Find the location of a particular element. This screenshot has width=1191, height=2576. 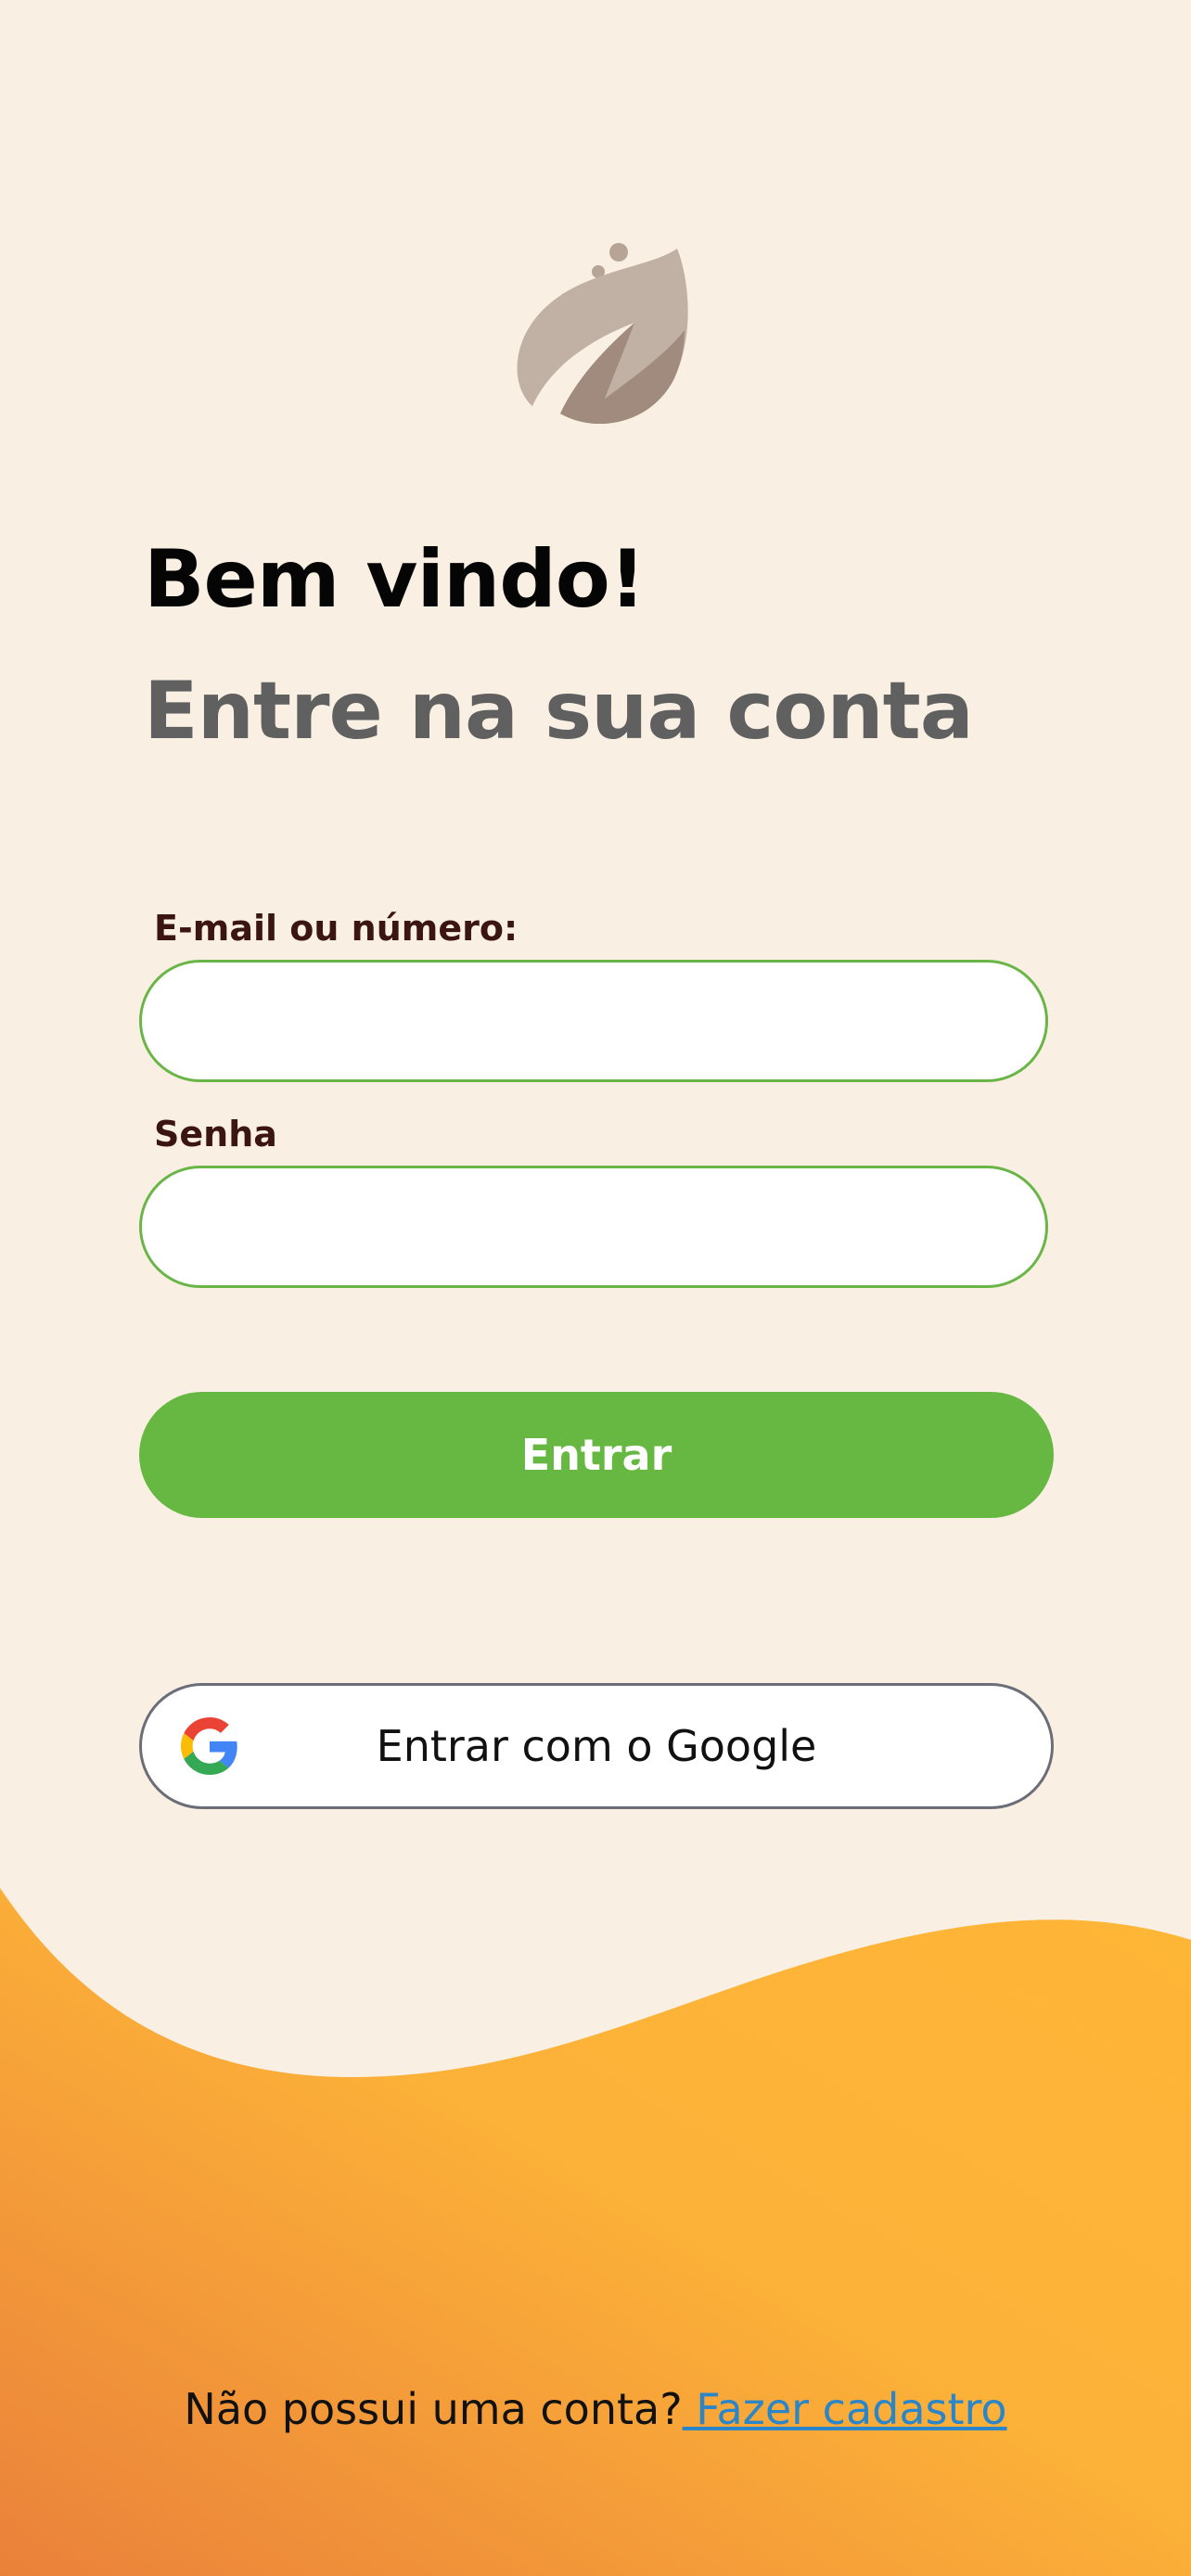

signup-link: Fazer cadastro is located at coordinates (844, 2409).